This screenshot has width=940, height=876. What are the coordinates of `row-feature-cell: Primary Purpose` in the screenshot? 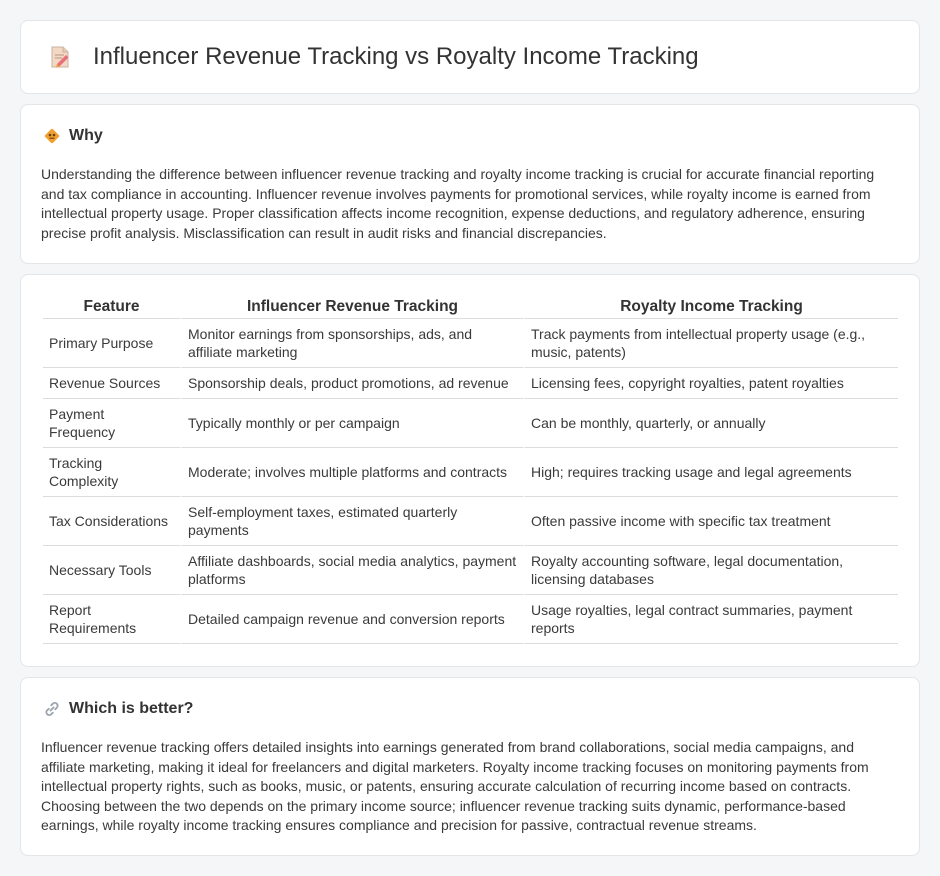 It's located at (111, 343).